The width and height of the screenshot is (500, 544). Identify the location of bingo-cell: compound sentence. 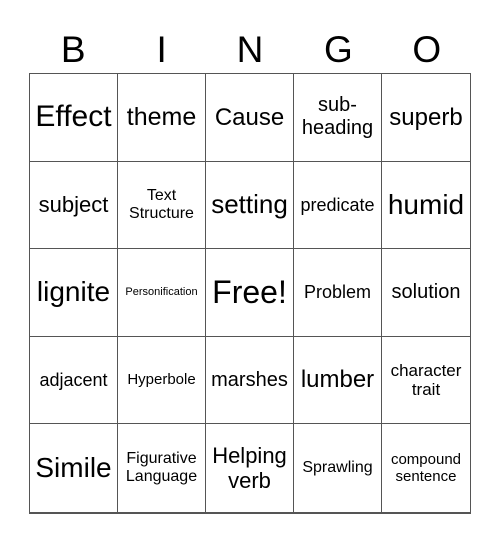
(426, 468).